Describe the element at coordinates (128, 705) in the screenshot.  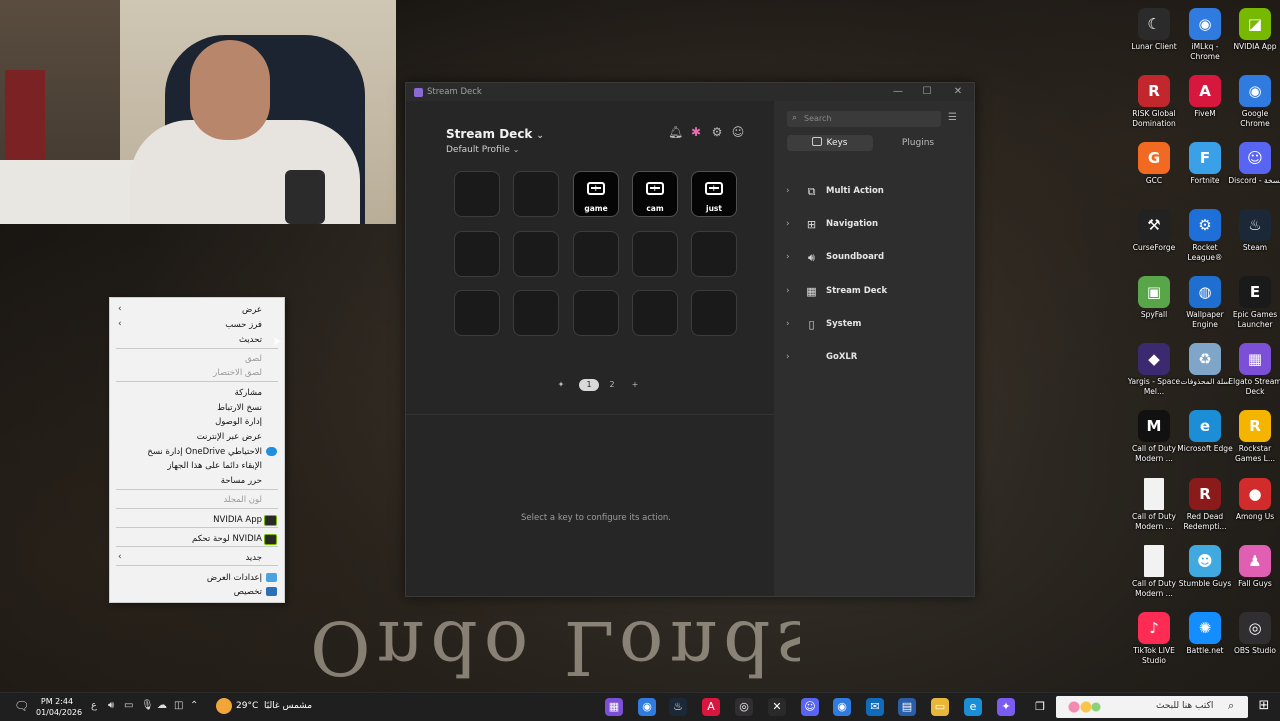
I see `display-icon: ▭` at that location.